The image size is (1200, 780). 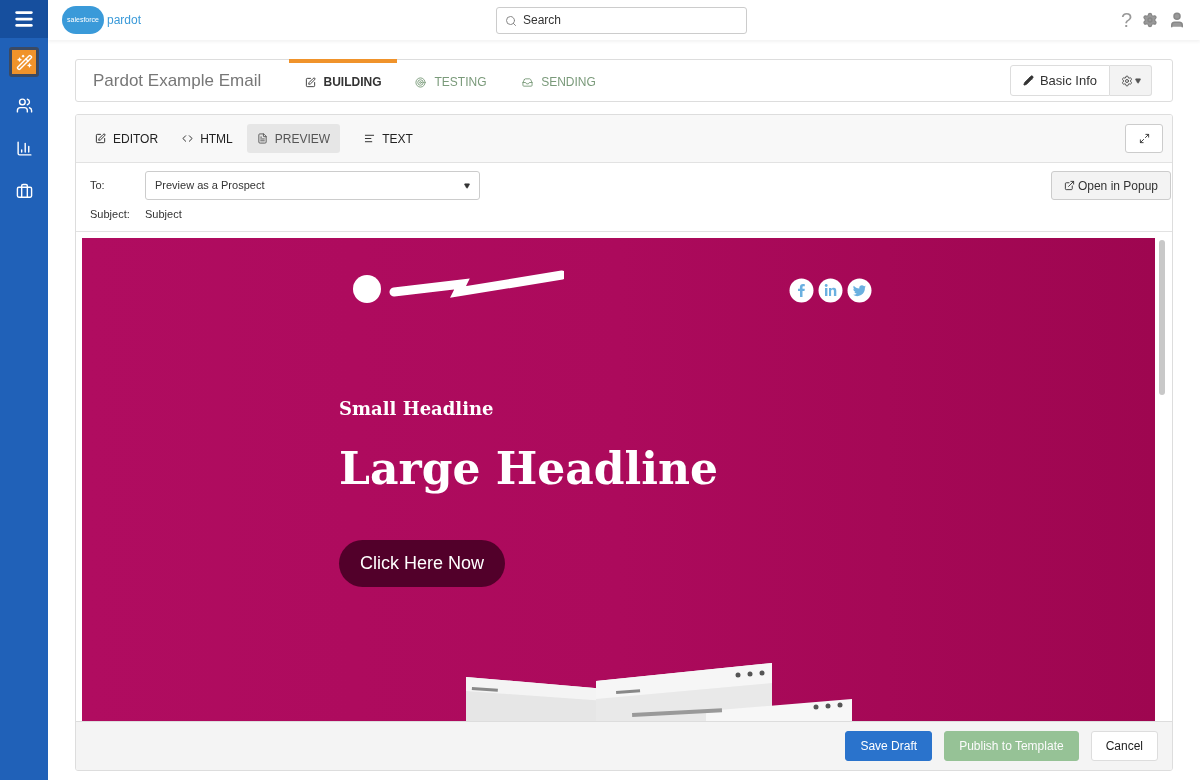 I want to click on subject-value: Subject, so click(x=163, y=214).